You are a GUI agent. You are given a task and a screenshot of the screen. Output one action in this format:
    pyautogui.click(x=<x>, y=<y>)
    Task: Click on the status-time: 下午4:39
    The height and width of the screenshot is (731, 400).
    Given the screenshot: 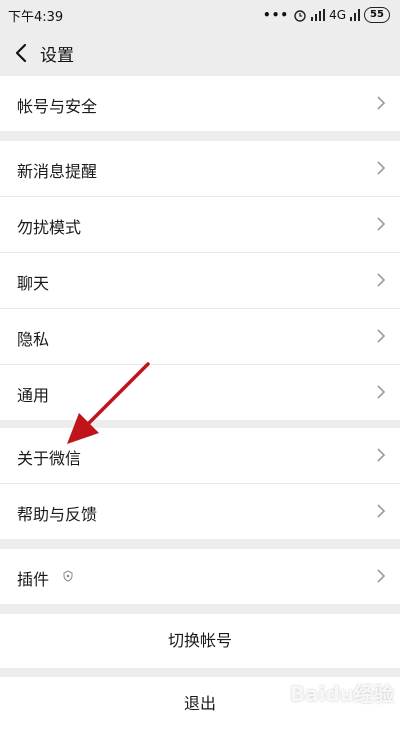 What is the action you would take?
    pyautogui.click(x=36, y=17)
    